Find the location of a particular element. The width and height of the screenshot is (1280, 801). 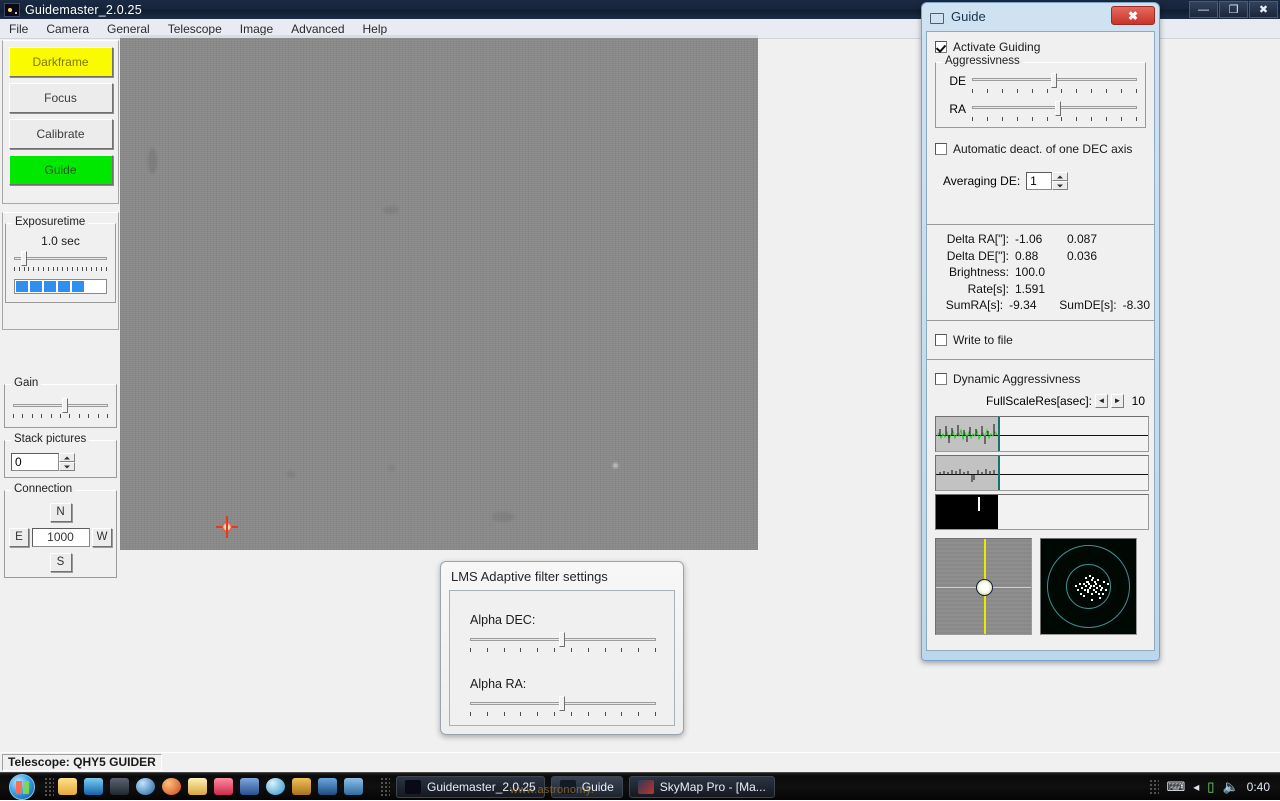

alpha-ra-slider is located at coordinates (563, 707).